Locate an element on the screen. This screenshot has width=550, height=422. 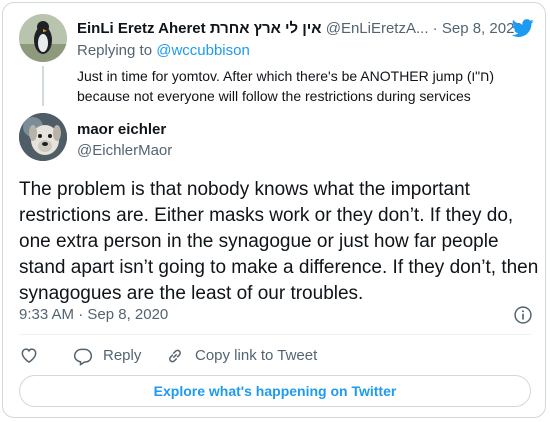
replying-to-line: Replying to @wccubbison is located at coordinates (163, 51).